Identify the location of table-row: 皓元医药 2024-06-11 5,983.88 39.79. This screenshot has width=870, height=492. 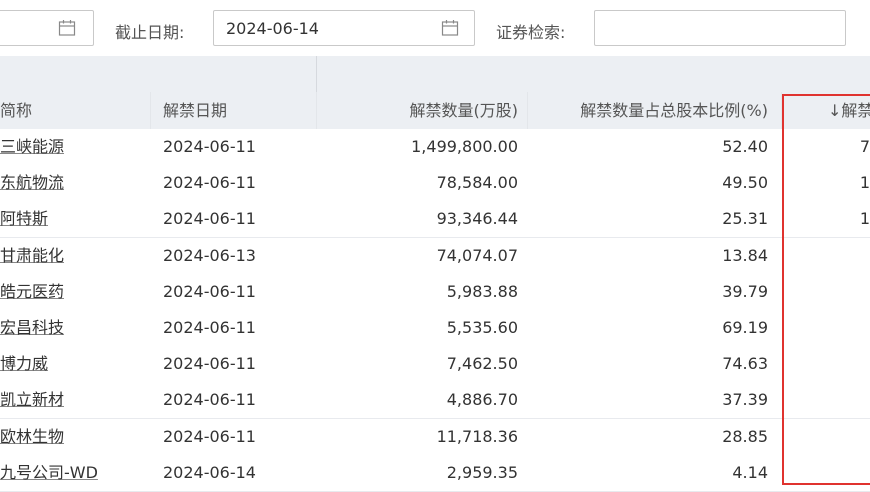
(435, 292).